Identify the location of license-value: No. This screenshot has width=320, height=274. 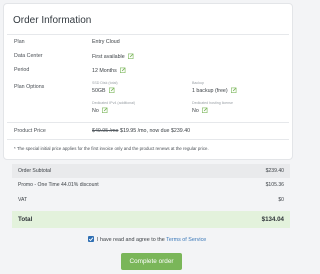
(195, 111).